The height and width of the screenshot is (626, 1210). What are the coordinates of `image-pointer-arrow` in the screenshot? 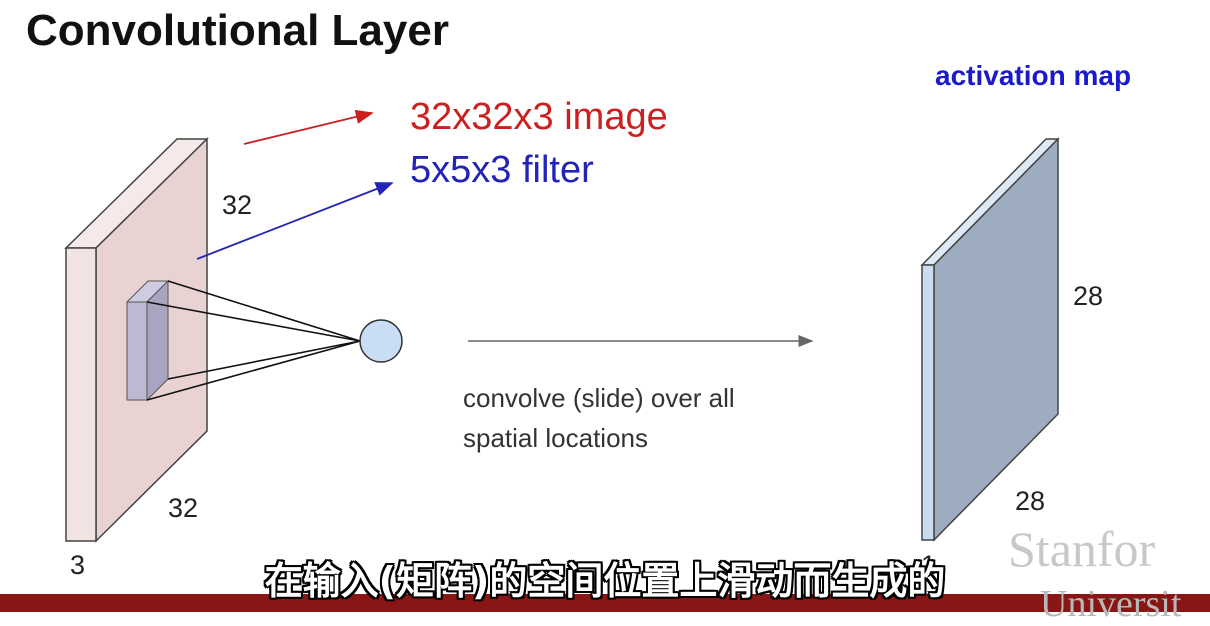 It's located at (308, 127).